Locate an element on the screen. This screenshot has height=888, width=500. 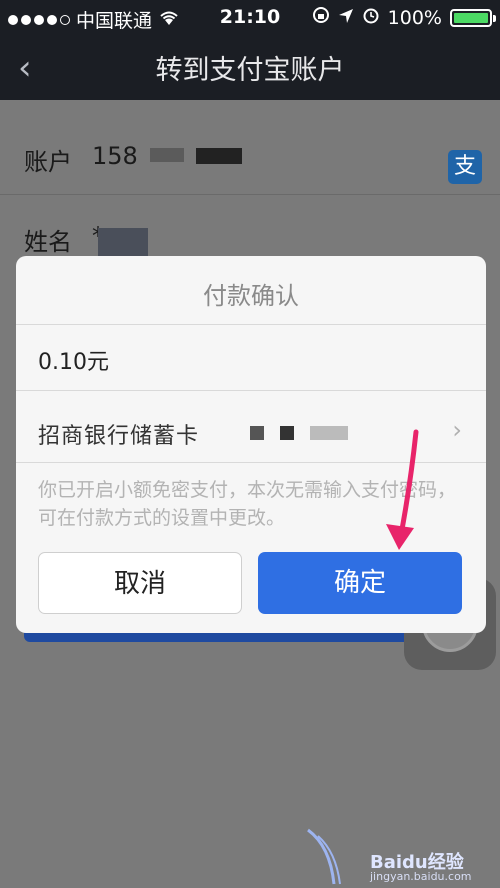
alarm-icon is located at coordinates (371, 17).